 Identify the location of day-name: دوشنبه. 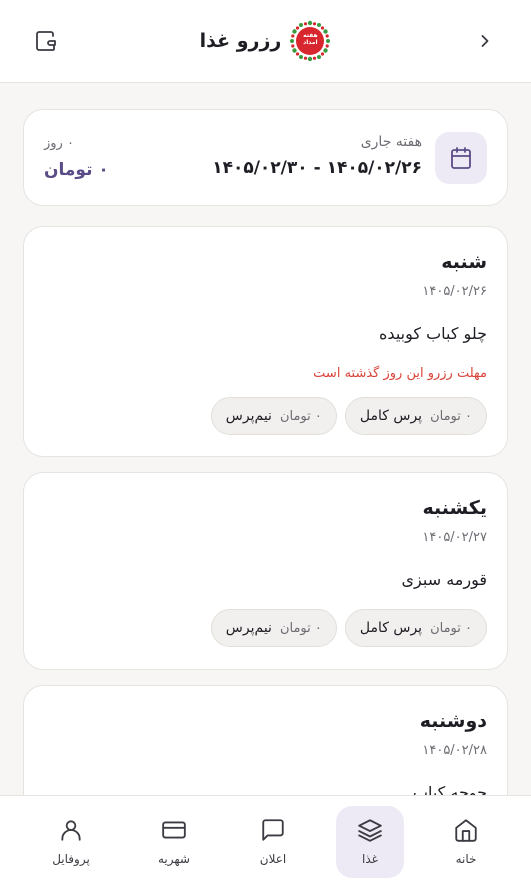
(453, 721).